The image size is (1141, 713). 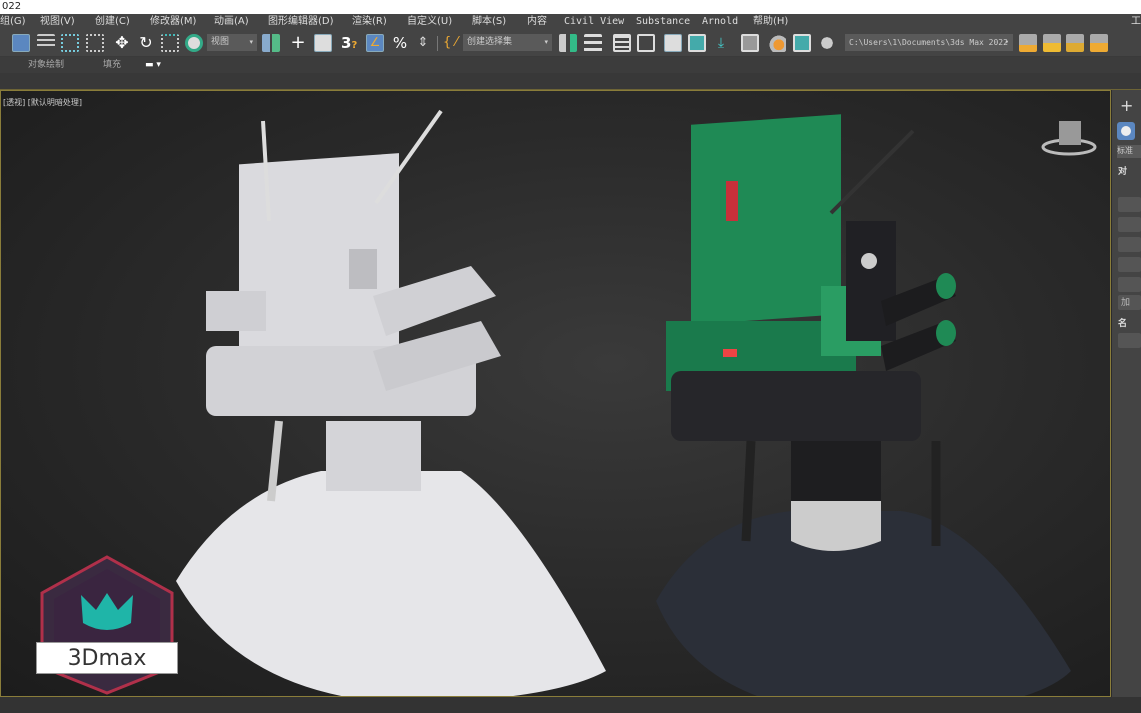 What do you see at coordinates (1099, 43) in the screenshot?
I see `project-settings-icon` at bounding box center [1099, 43].